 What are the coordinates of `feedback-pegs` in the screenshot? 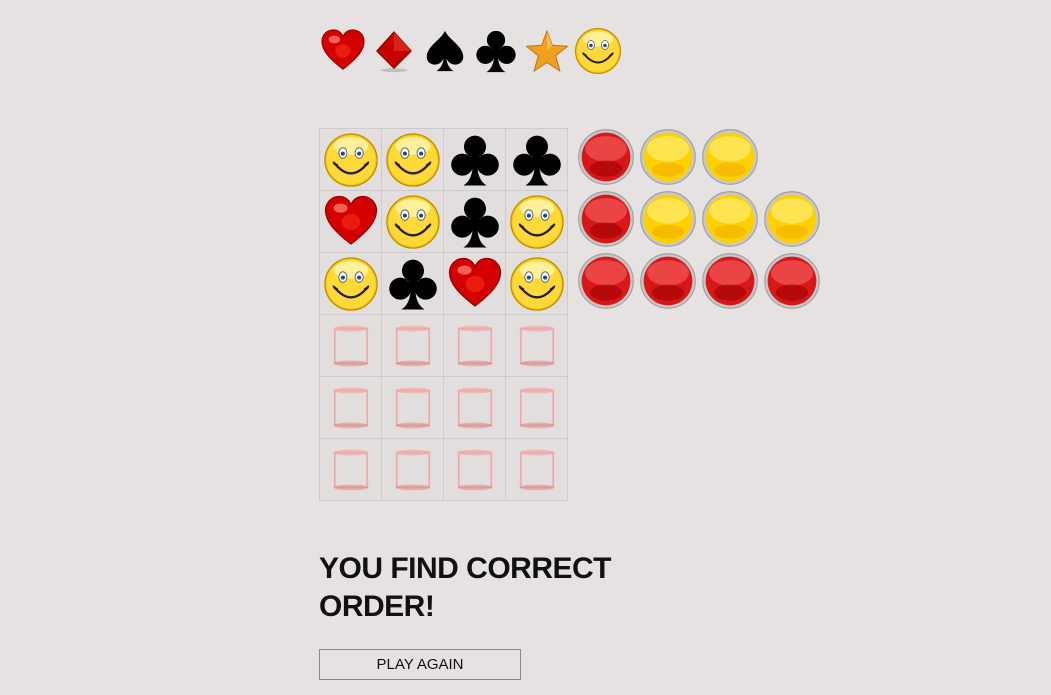 It's located at (699, 221).